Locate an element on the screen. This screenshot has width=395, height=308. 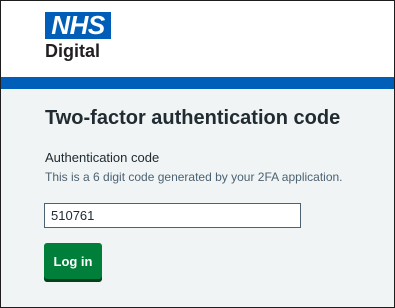
authentication-code-label: Authentication code is located at coordinates (102, 157).